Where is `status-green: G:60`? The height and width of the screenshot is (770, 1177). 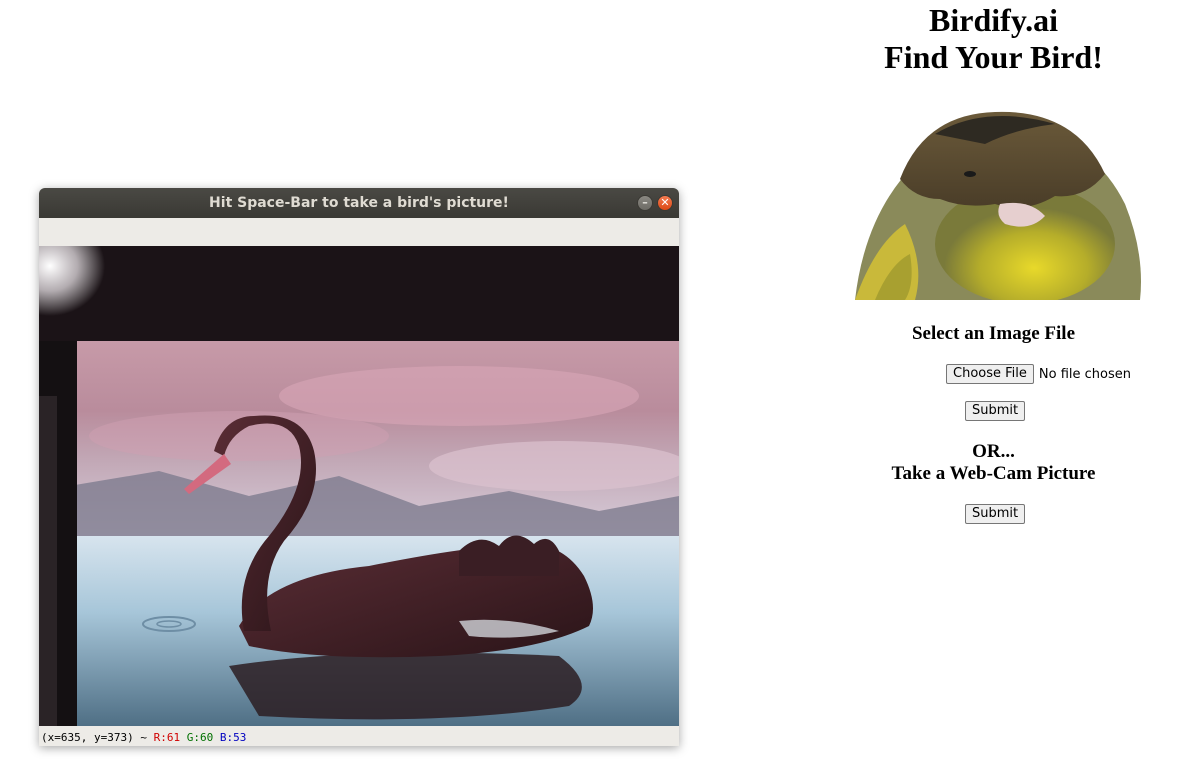
status-green: G:60 is located at coordinates (200, 737).